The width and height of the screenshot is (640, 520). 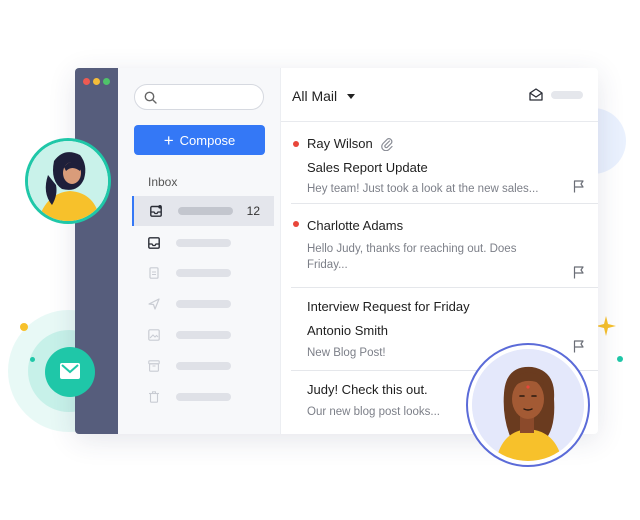 I want to click on minimize-dot, so click(x=96, y=81).